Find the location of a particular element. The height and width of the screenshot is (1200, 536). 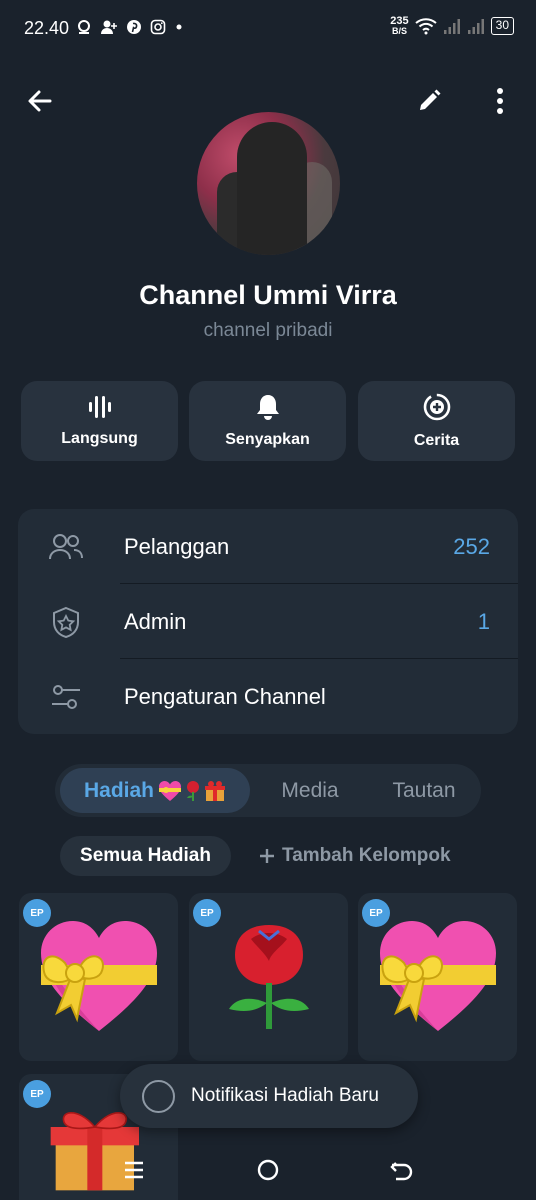

admins-count: 1 is located at coordinates (483, 621).